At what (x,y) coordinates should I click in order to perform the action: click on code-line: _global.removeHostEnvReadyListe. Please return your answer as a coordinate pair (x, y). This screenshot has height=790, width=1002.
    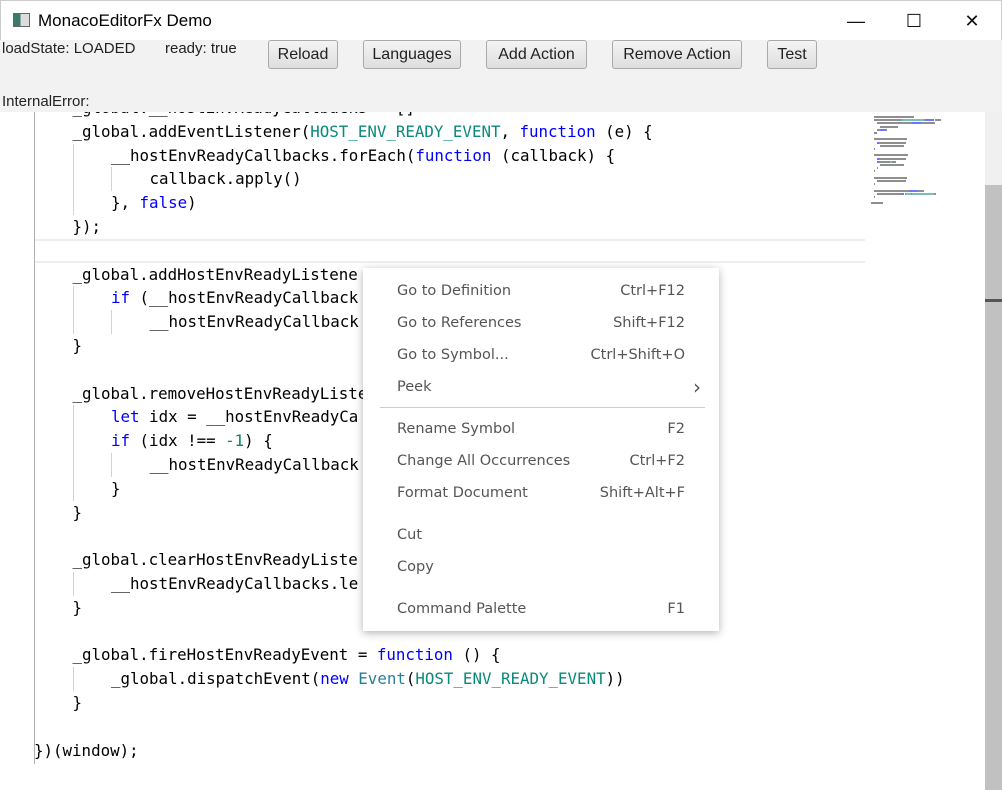
    Looking at the image, I should click on (220, 394).